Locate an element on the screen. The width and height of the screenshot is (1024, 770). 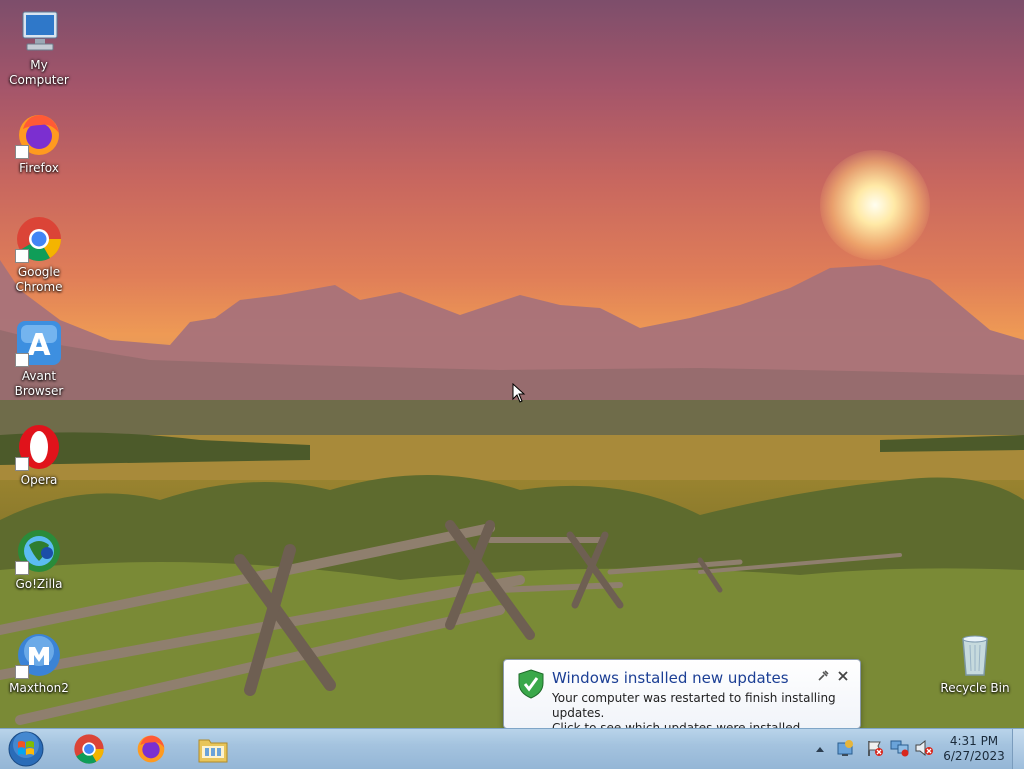
computer-icon is located at coordinates (39, 32).